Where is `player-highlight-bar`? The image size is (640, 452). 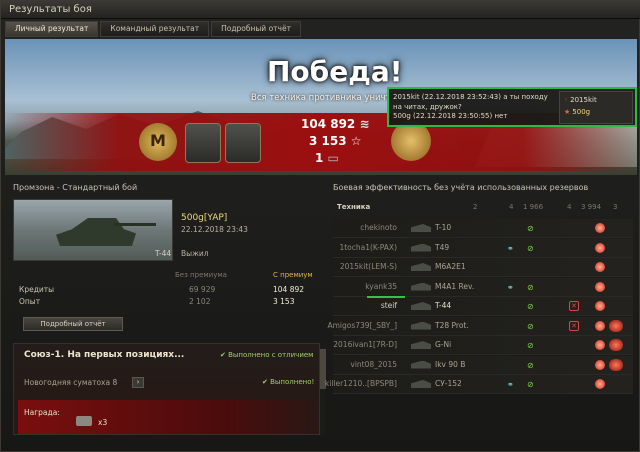 player-highlight-bar is located at coordinates (386, 297).